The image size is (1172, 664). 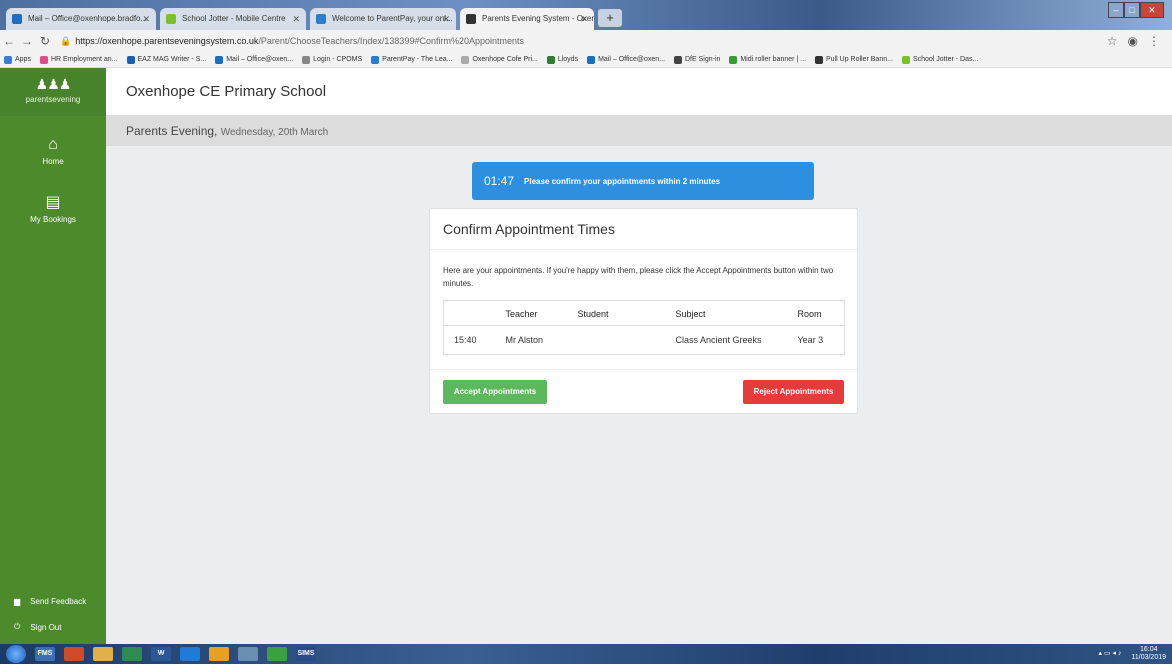 I want to click on bookmark-item: Lloyds, so click(x=562, y=59).